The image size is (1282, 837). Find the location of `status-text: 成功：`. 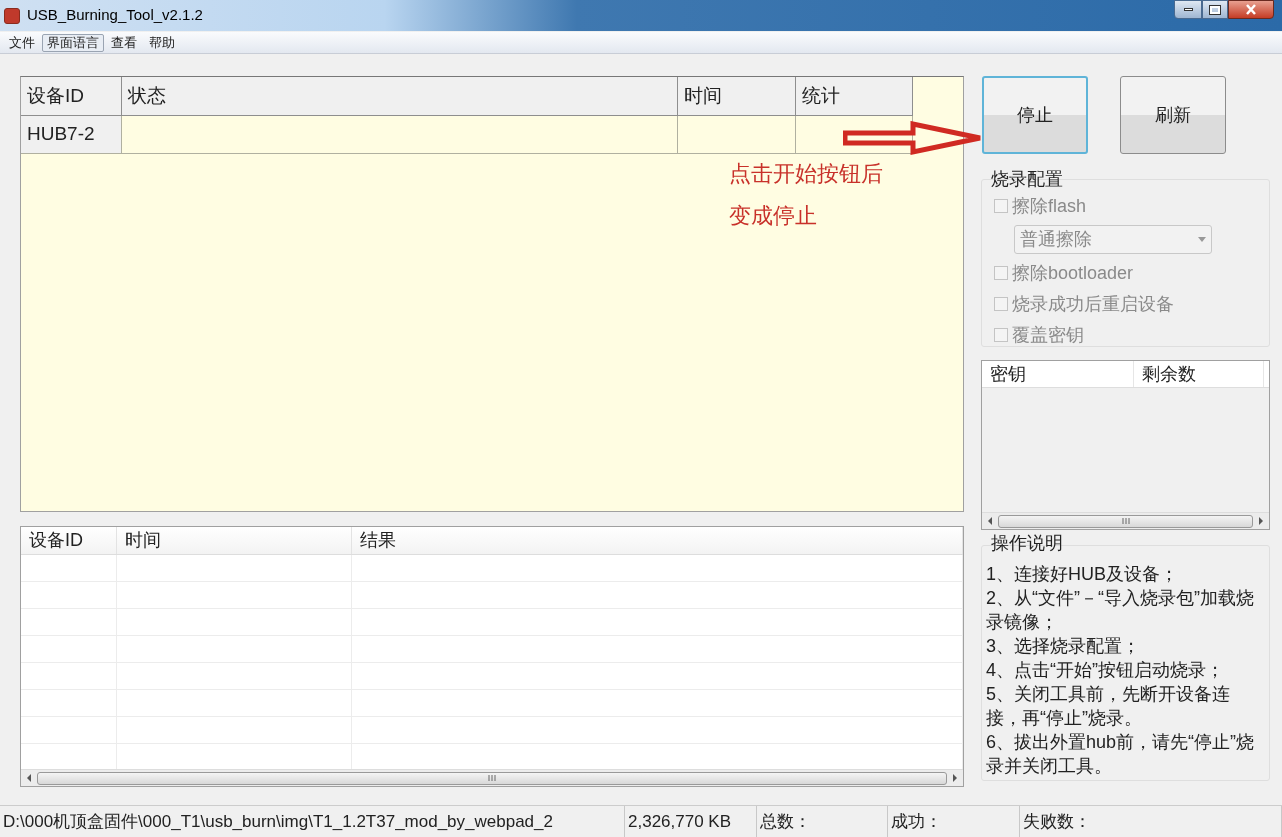

status-text: 成功： is located at coordinates (954, 821).